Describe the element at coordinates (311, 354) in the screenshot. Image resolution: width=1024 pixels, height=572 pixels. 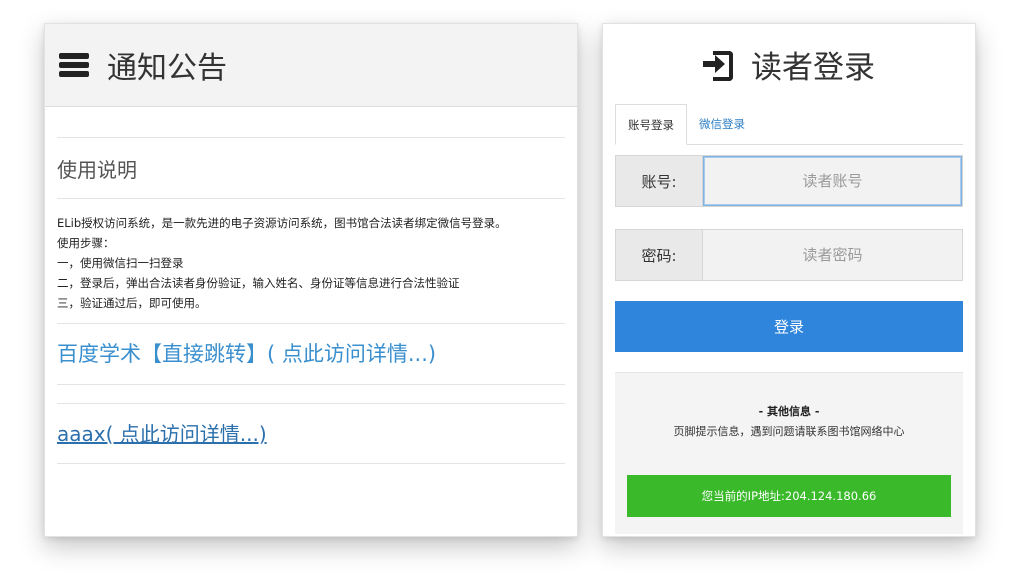
I see `baidu-scholar-link: 百度学术【直接跳转】( 点此访问详情...)` at that location.